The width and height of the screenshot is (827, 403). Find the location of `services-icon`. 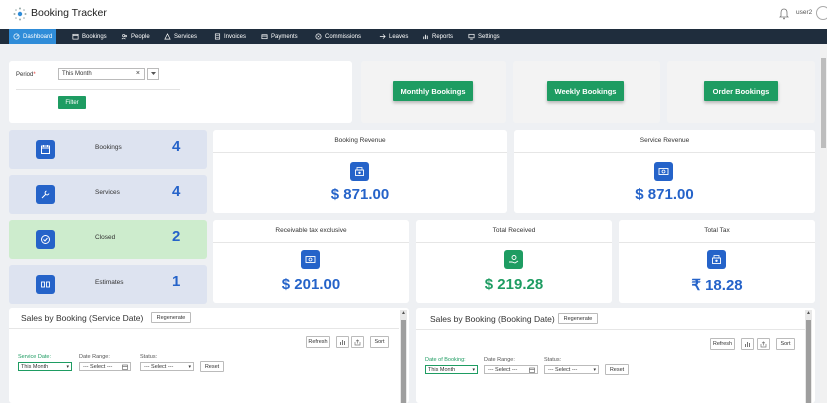

services-icon is located at coordinates (167, 36).